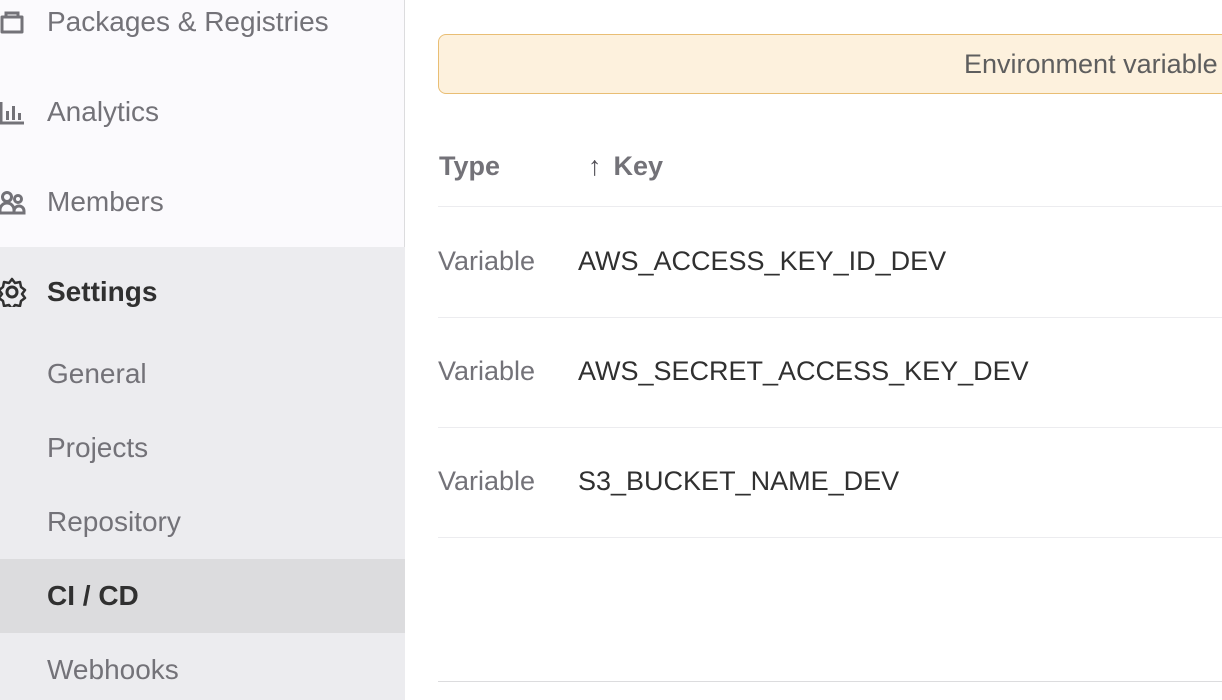  I want to click on sidebar-subitem-repository: Repository, so click(202, 522).